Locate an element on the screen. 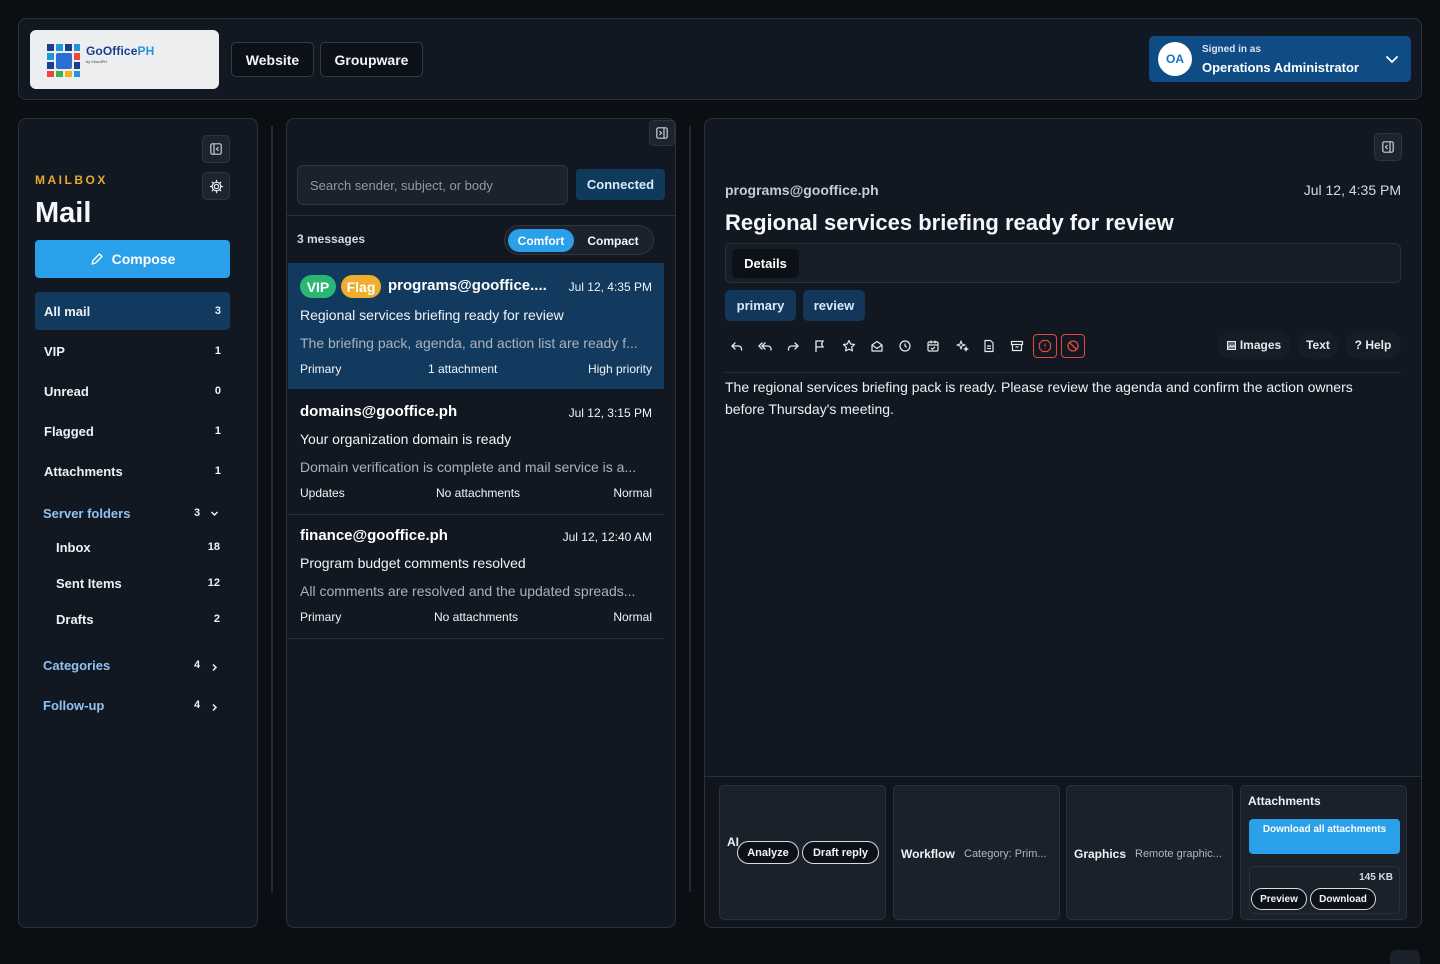 Image resolution: width=1440 pixels, height=964 pixels. mailbox-item-flagged: Flagged 1 is located at coordinates (132, 431).